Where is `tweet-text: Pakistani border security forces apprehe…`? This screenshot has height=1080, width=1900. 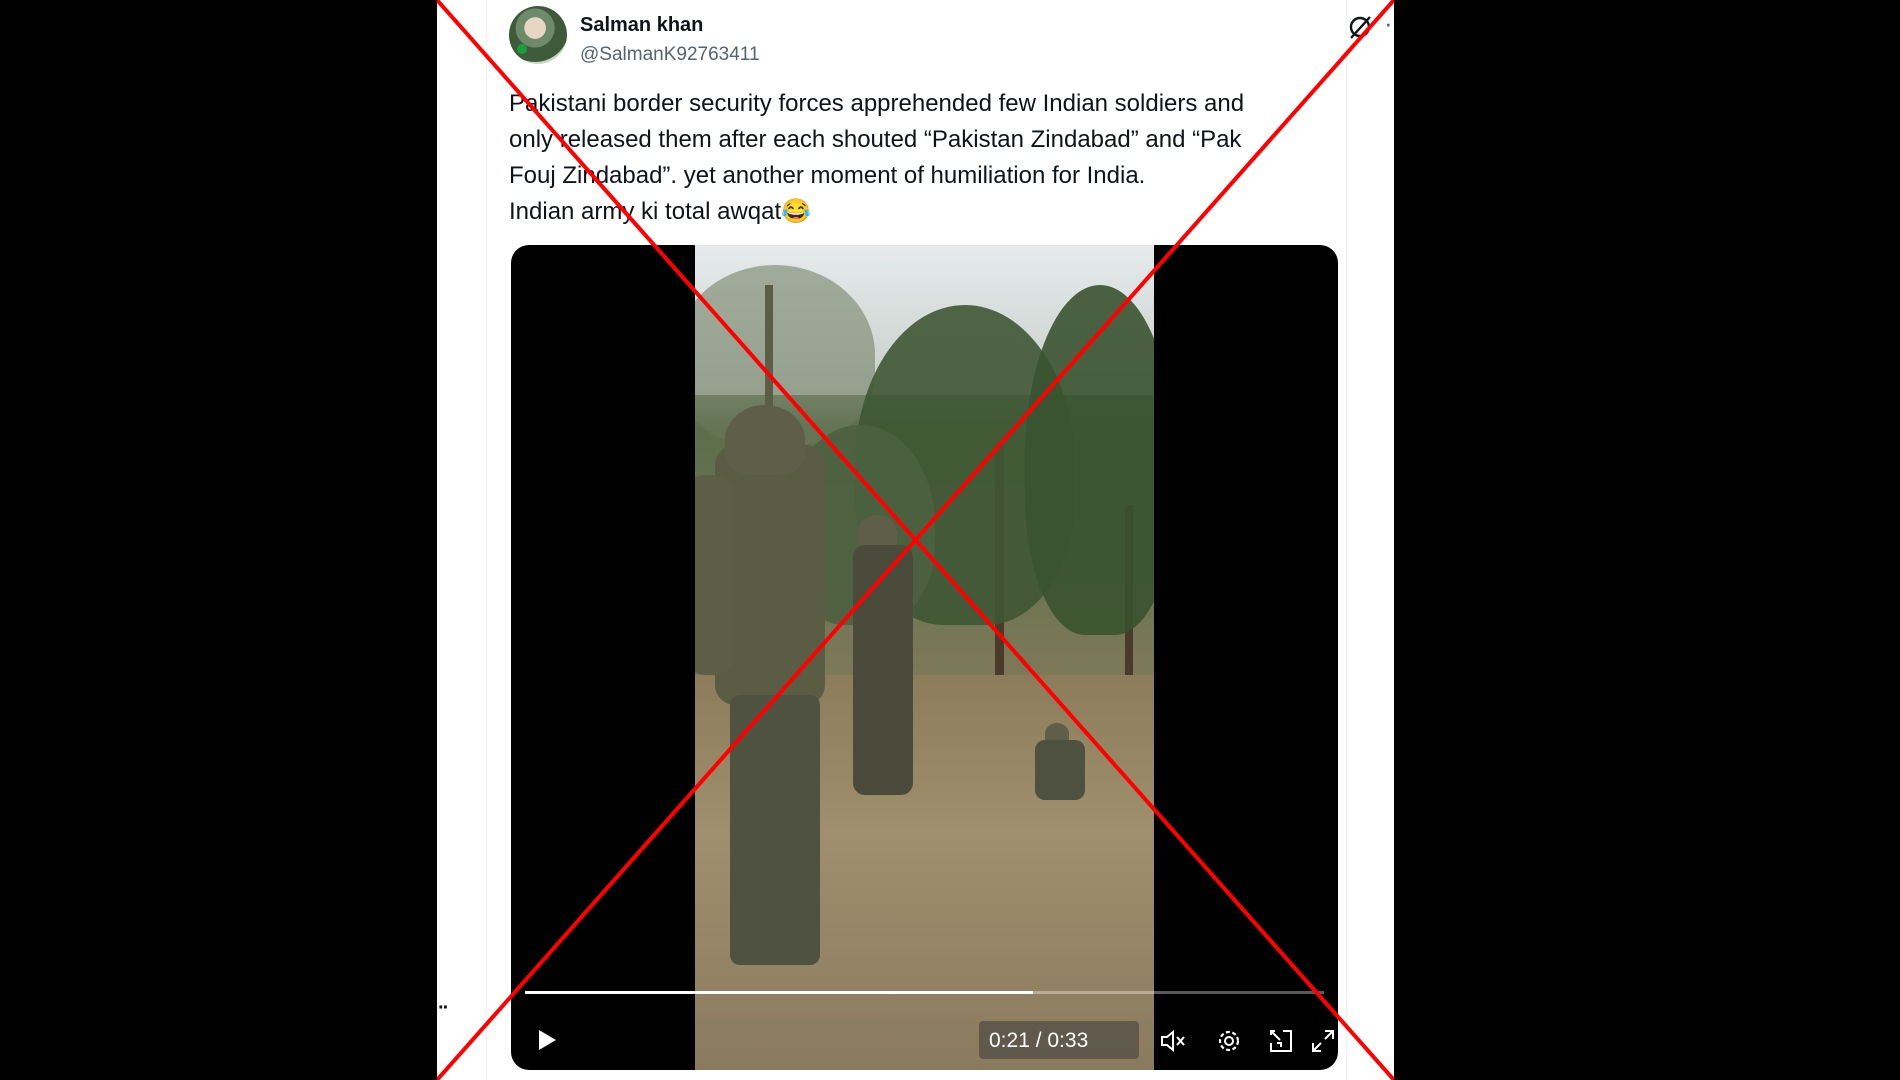
tweet-text: Pakistani border security forces apprehe… is located at coordinates (919, 158).